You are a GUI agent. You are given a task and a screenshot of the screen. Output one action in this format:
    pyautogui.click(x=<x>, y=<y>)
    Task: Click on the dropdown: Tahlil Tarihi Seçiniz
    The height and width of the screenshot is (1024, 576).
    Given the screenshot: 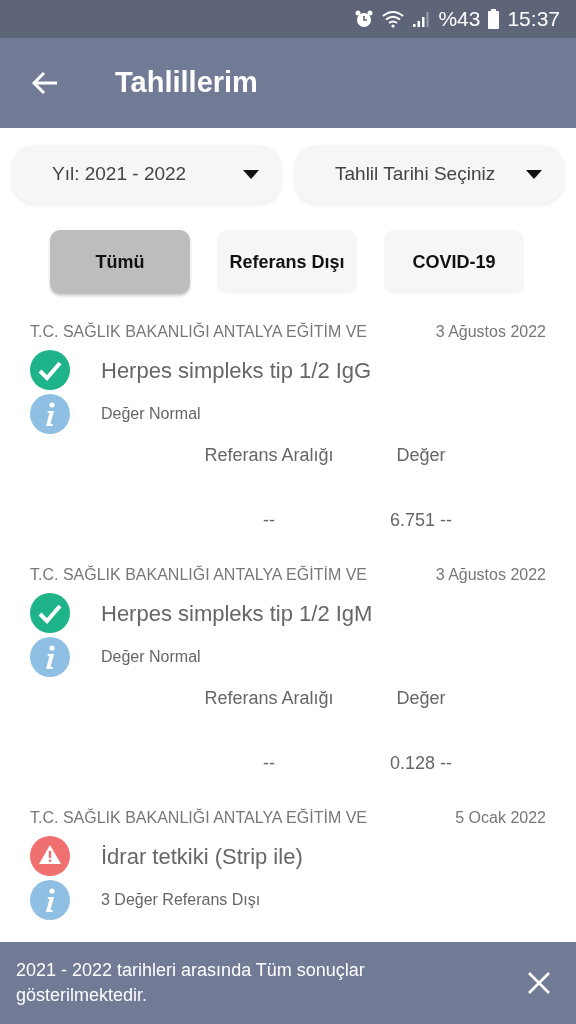 What is the action you would take?
    pyautogui.click(x=429, y=174)
    